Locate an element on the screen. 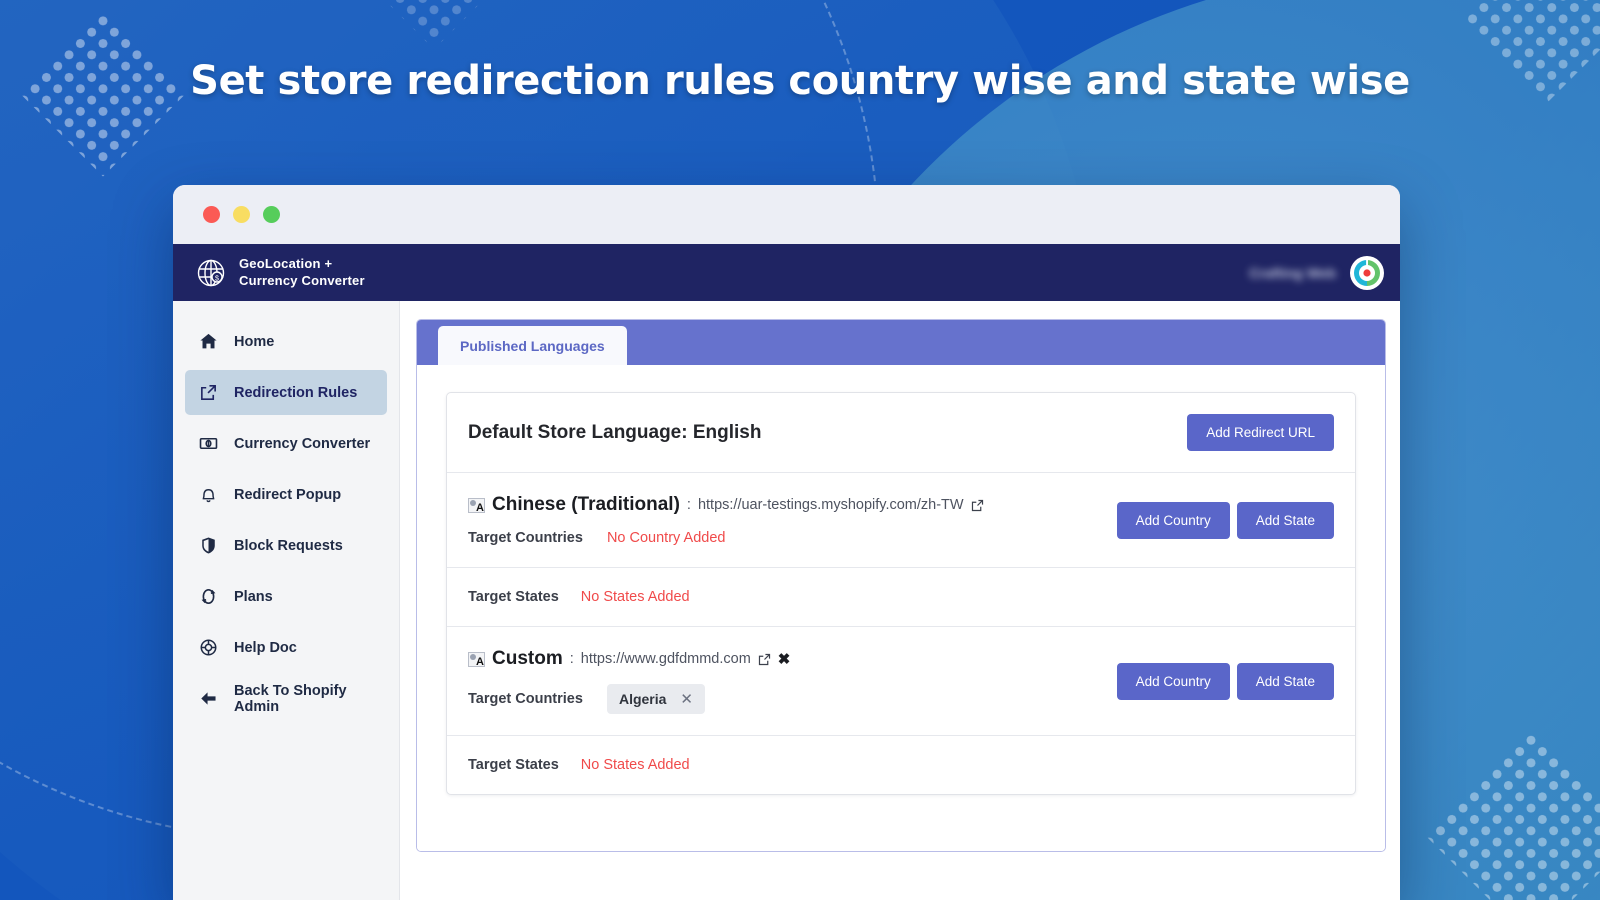 This screenshot has width=1600, height=900. sidebar-item-label: Block Requests is located at coordinates (288, 545).